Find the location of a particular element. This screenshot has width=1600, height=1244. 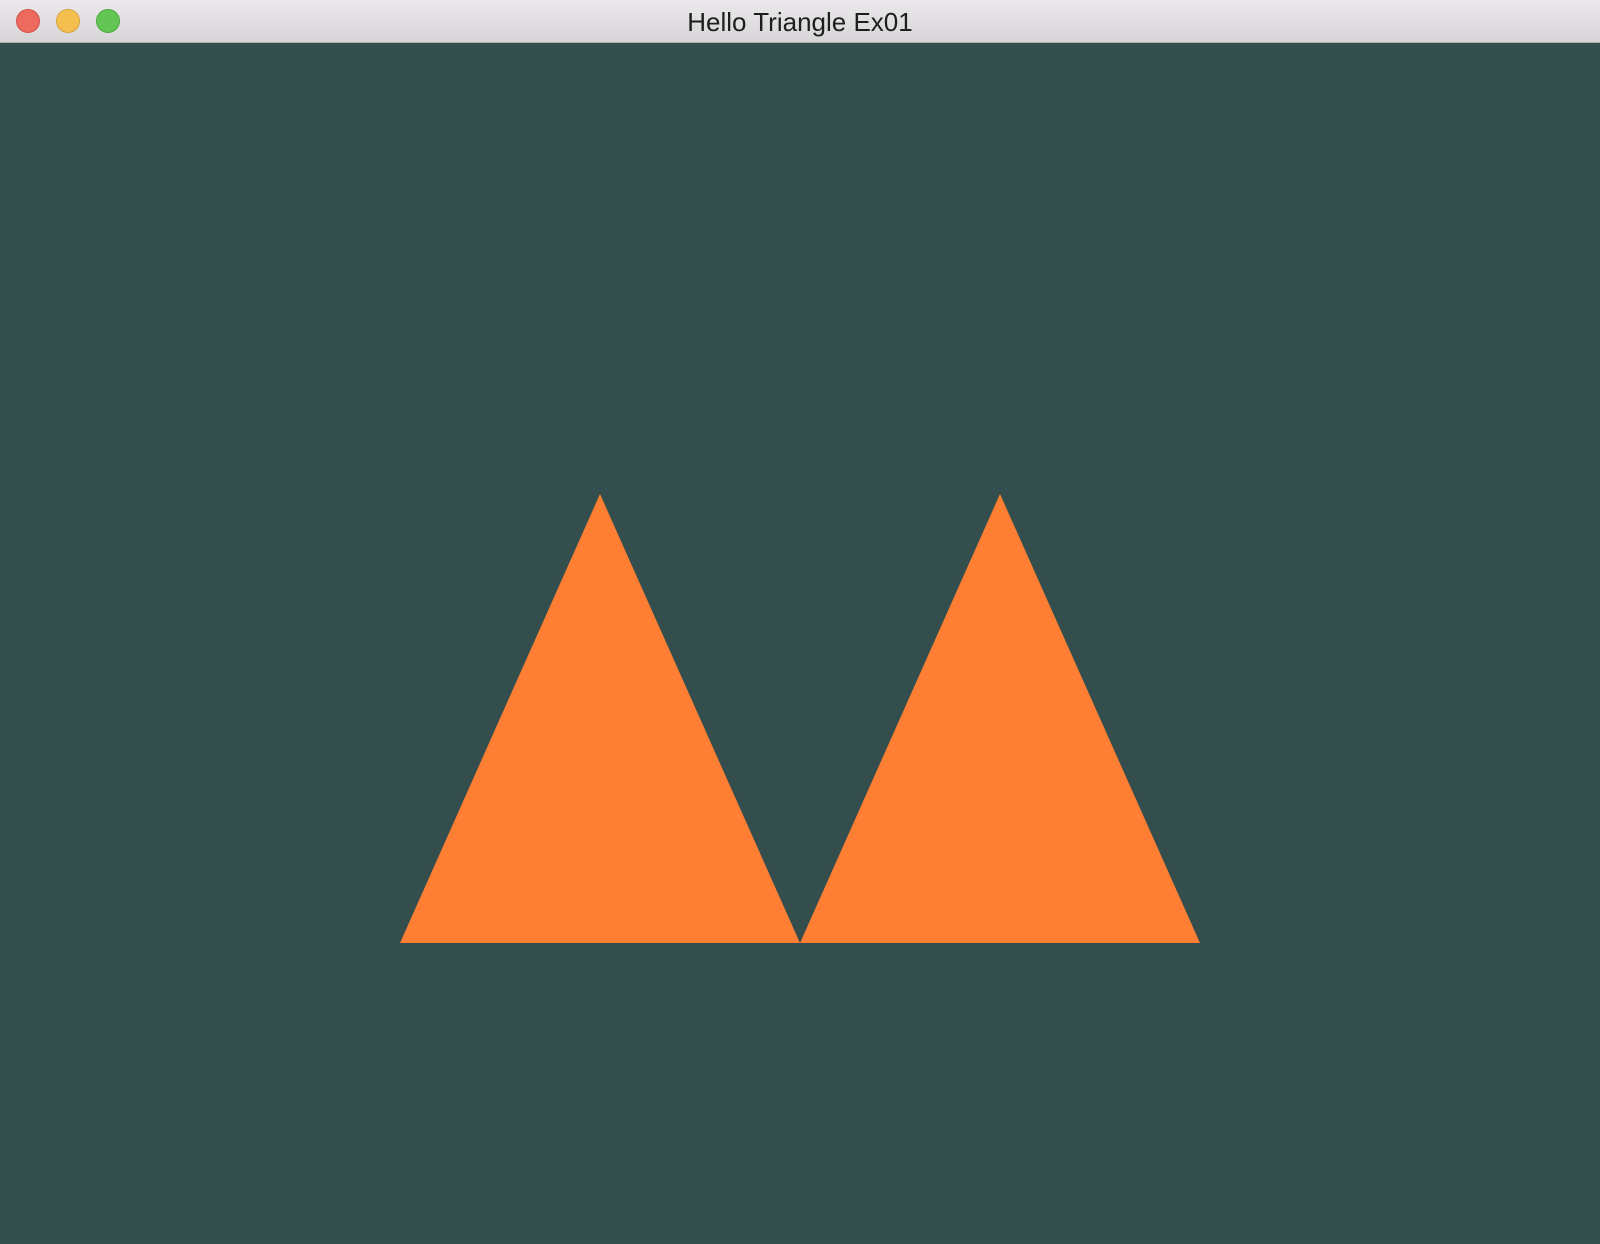

title-bar: Hello Triangle Ex01 is located at coordinates (800, 21).